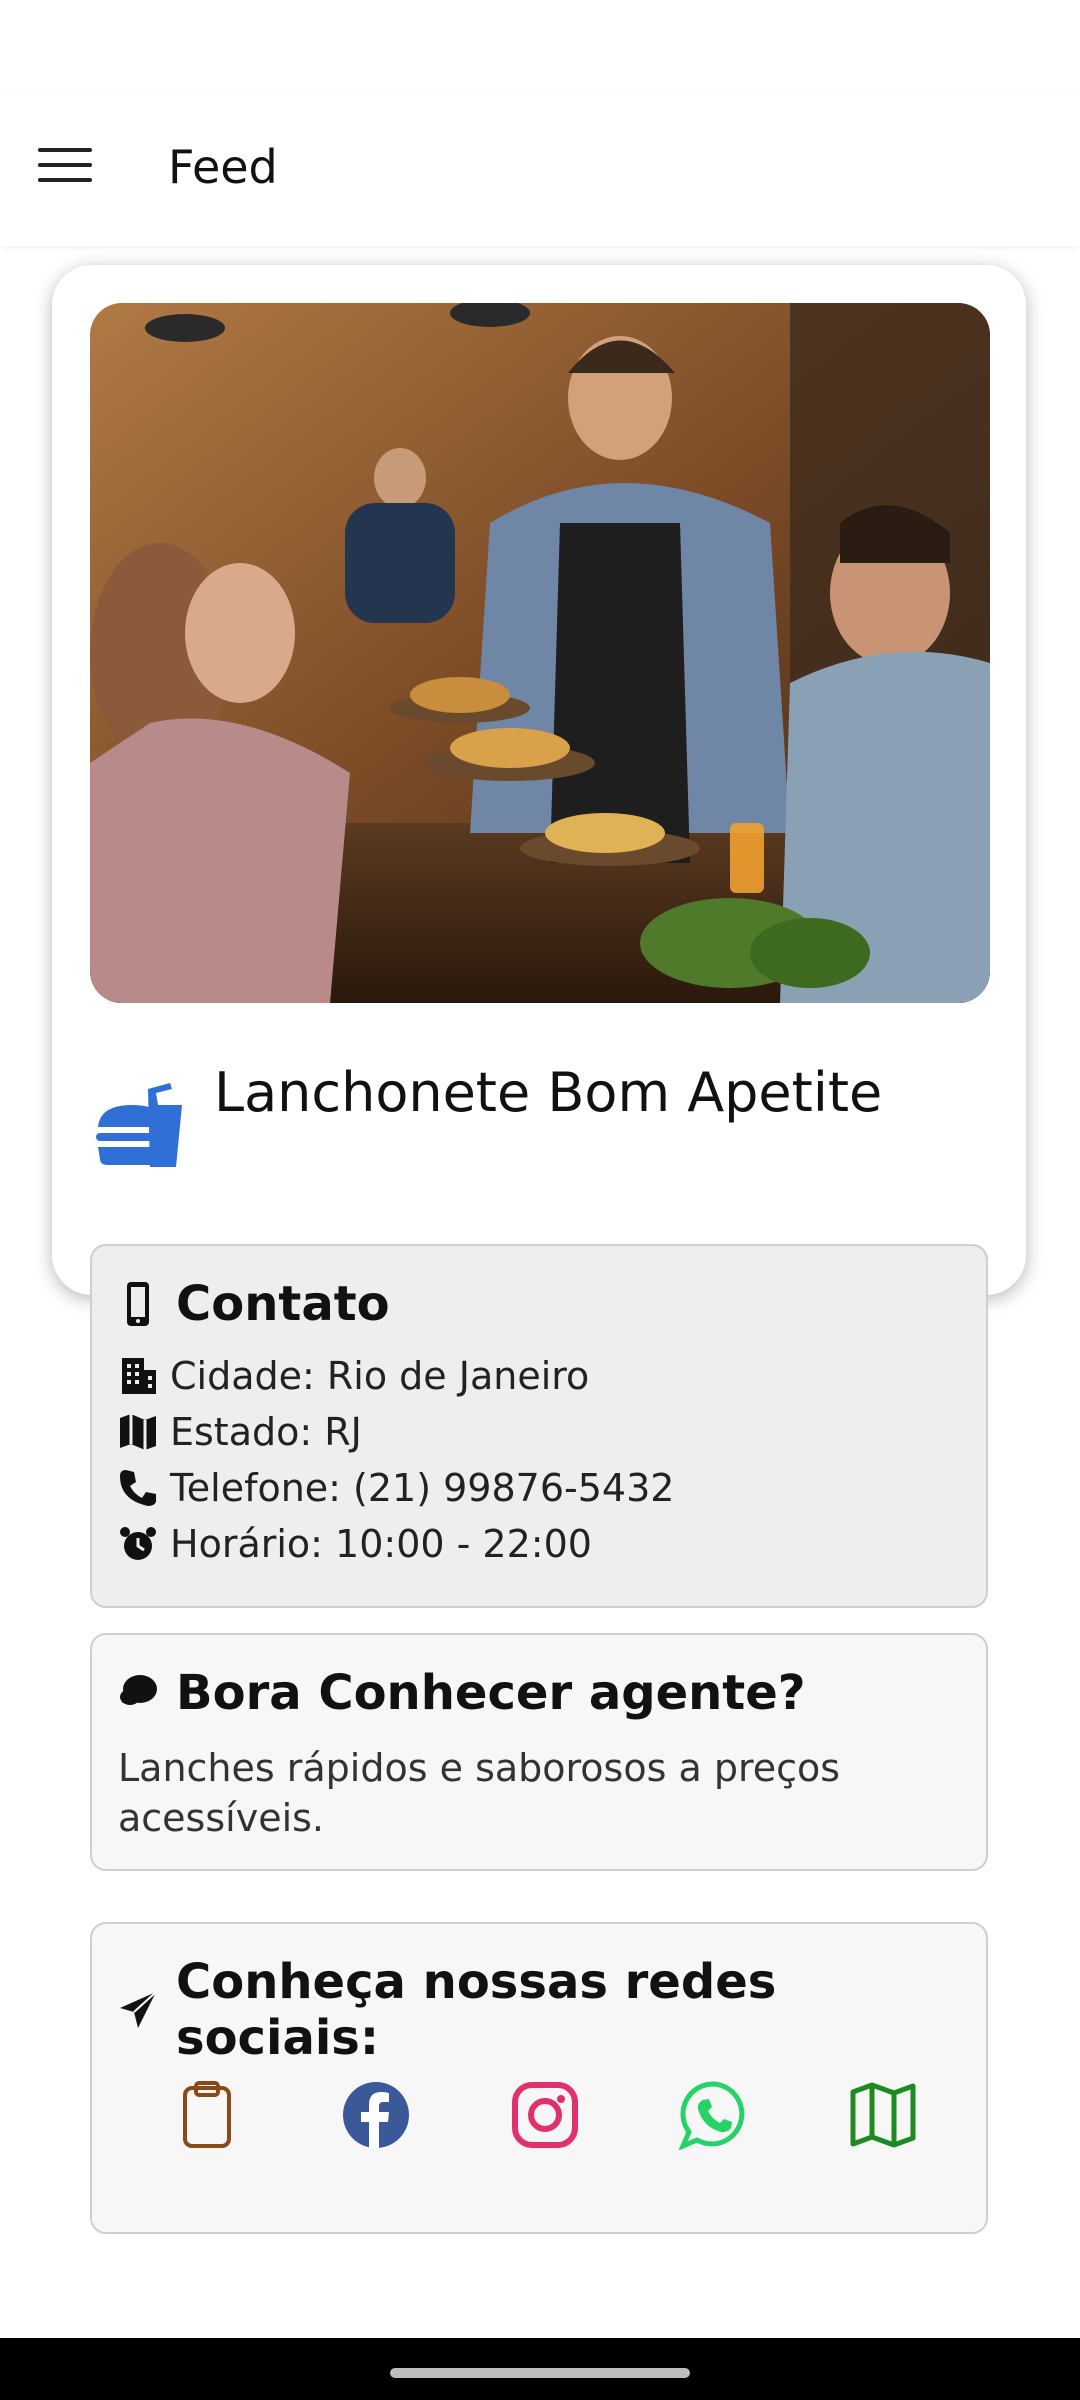 The width and height of the screenshot is (1080, 2400). Describe the element at coordinates (138, 1693) in the screenshot. I see `chat-bubble-icon` at that location.